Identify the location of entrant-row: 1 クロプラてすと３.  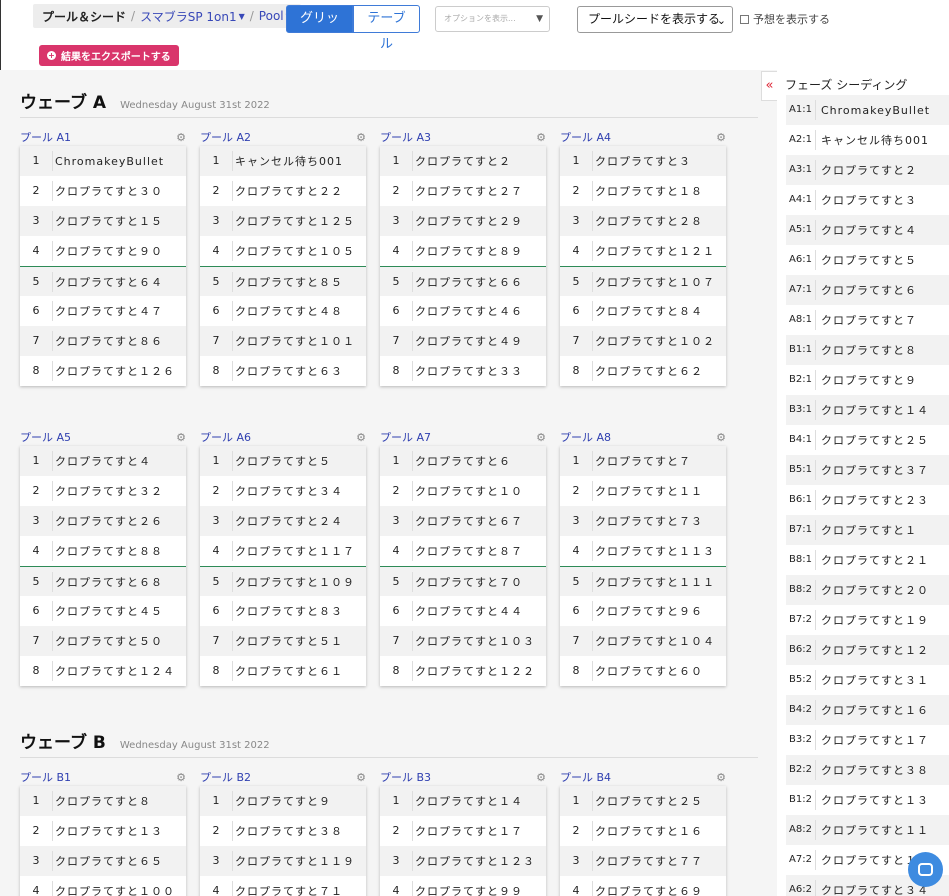
(643, 161).